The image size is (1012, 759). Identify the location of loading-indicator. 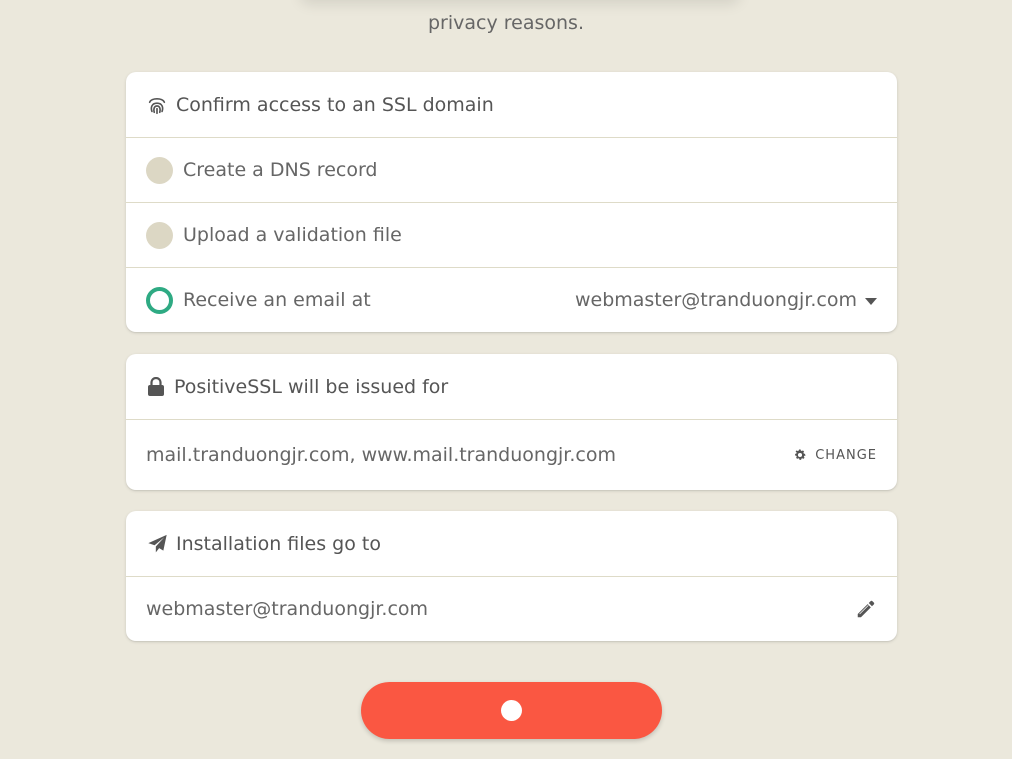
(511, 710).